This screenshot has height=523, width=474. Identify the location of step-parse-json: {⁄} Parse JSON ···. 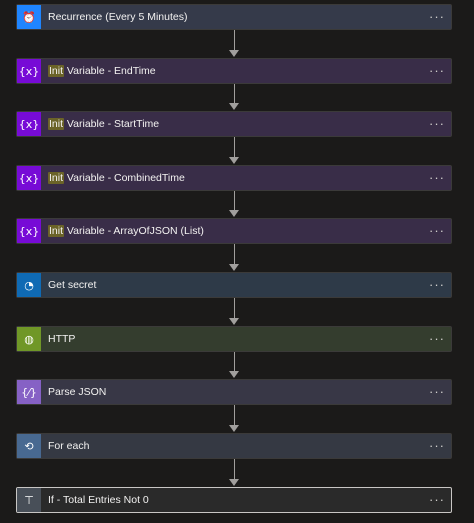
(234, 392).